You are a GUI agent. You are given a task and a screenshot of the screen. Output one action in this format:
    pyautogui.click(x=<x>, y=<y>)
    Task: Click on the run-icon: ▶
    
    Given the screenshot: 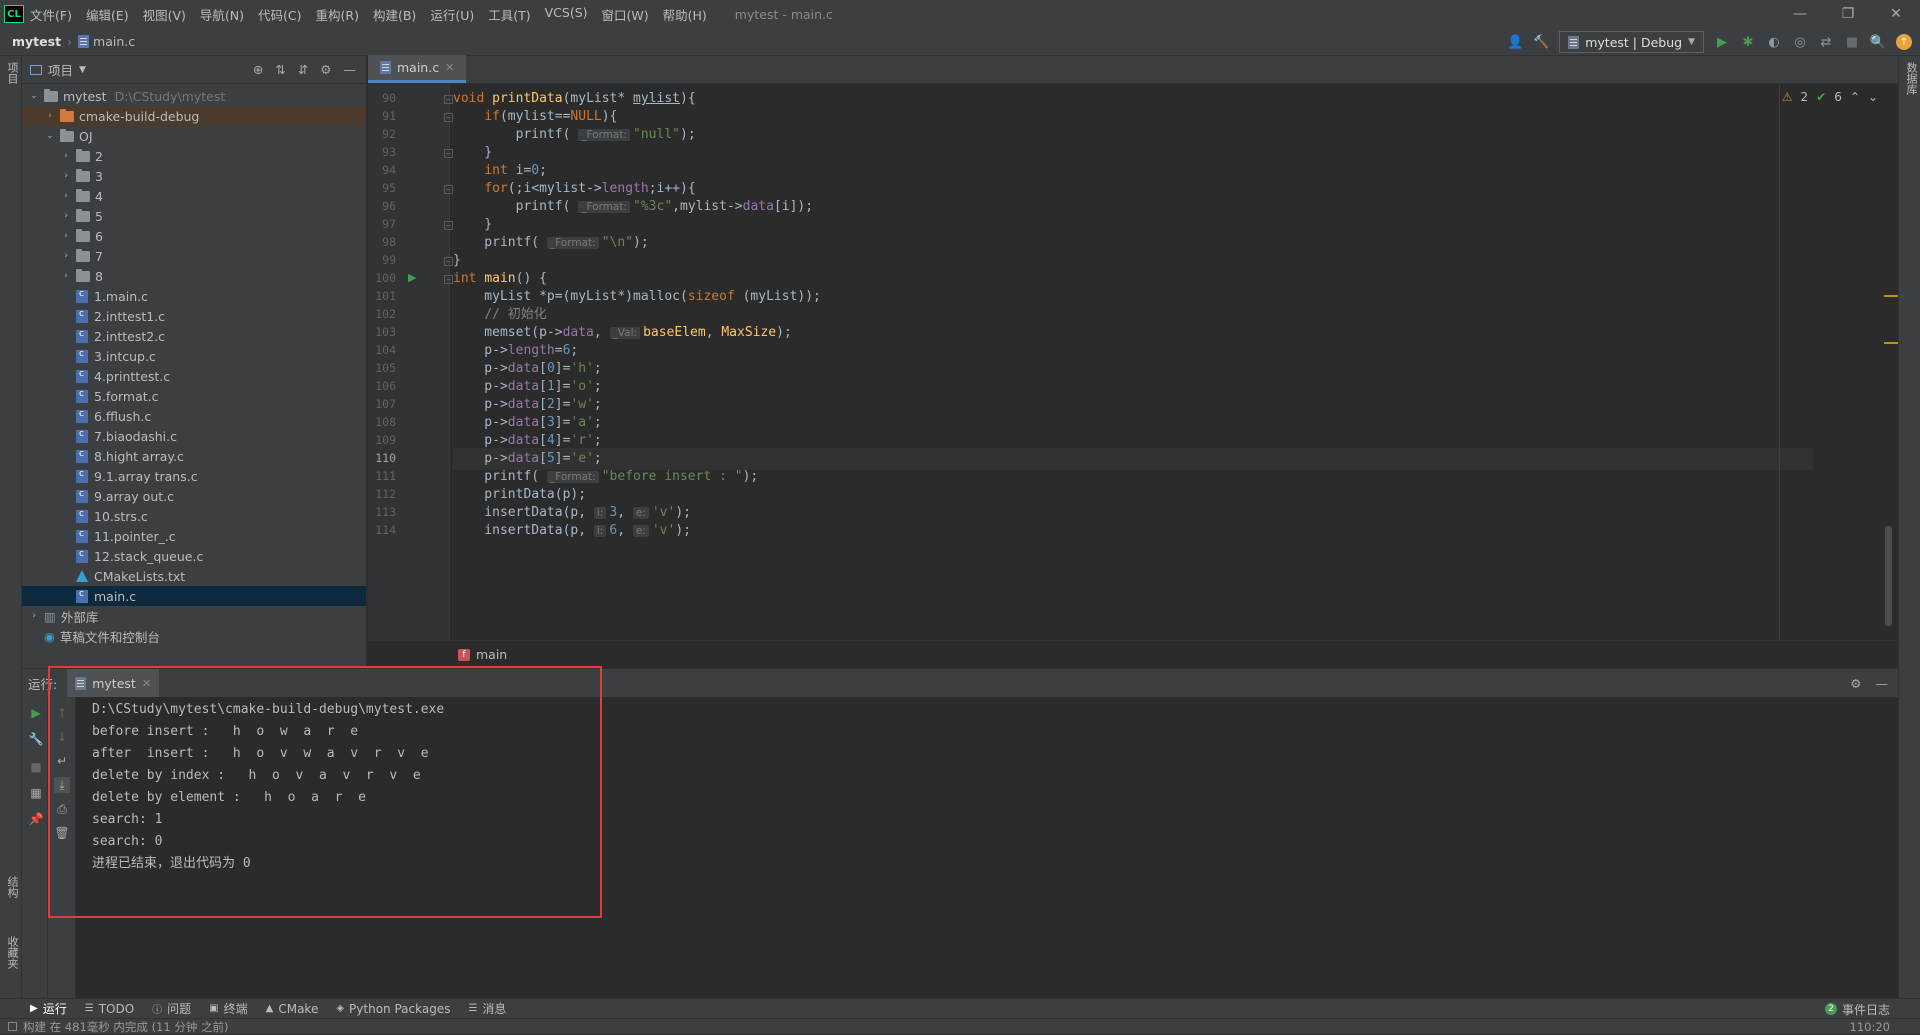 What is the action you would take?
    pyautogui.click(x=1722, y=42)
    